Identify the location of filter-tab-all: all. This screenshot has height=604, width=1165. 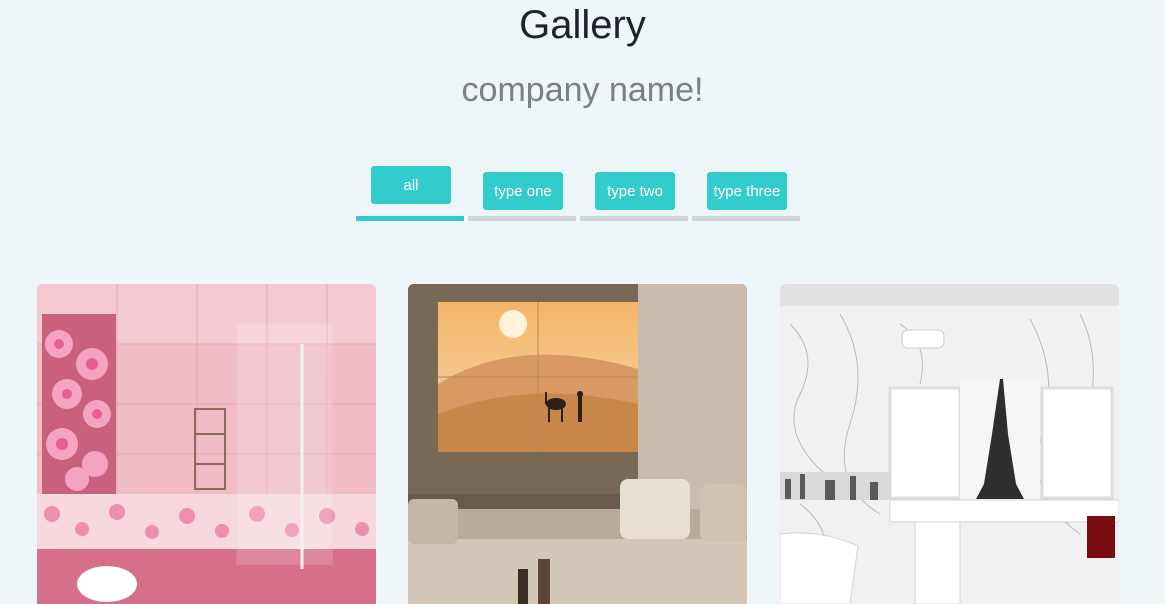
(410, 195).